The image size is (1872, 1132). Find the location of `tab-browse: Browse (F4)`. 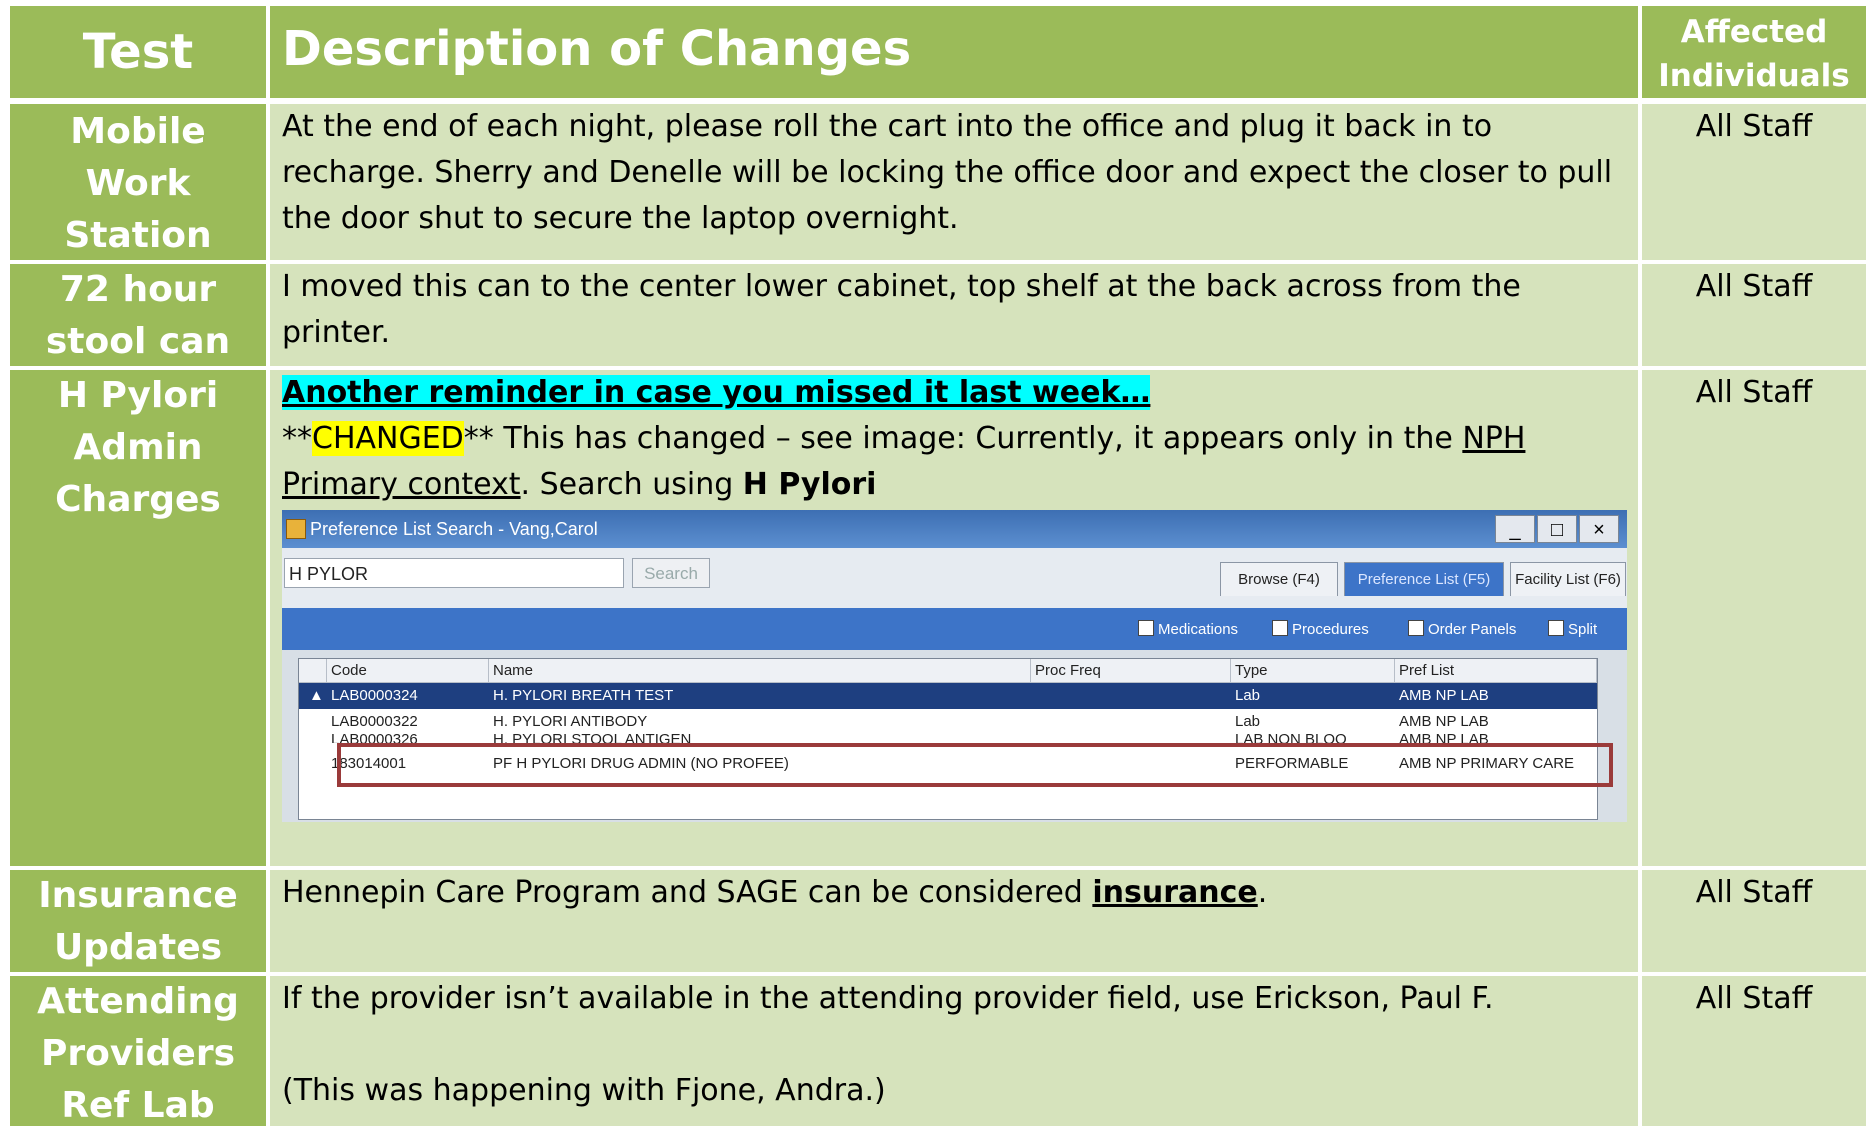

tab-browse: Browse (F4) is located at coordinates (1279, 579).